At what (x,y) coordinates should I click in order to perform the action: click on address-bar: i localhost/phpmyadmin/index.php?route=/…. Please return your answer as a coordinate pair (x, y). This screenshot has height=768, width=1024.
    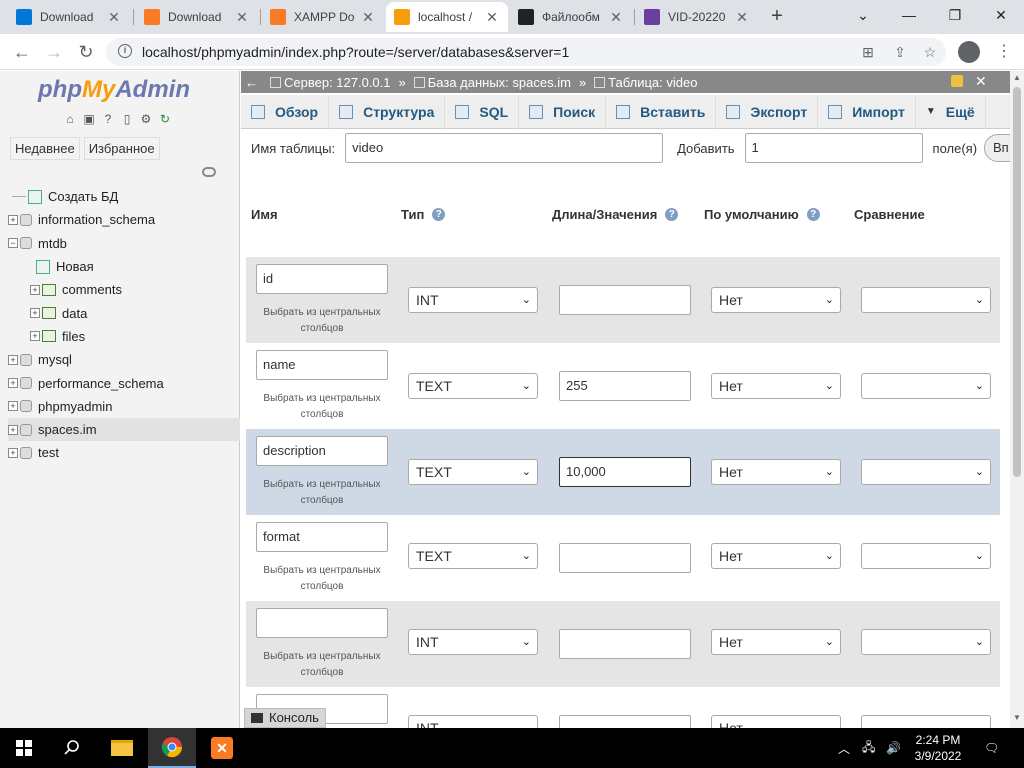
    Looking at the image, I should click on (526, 52).